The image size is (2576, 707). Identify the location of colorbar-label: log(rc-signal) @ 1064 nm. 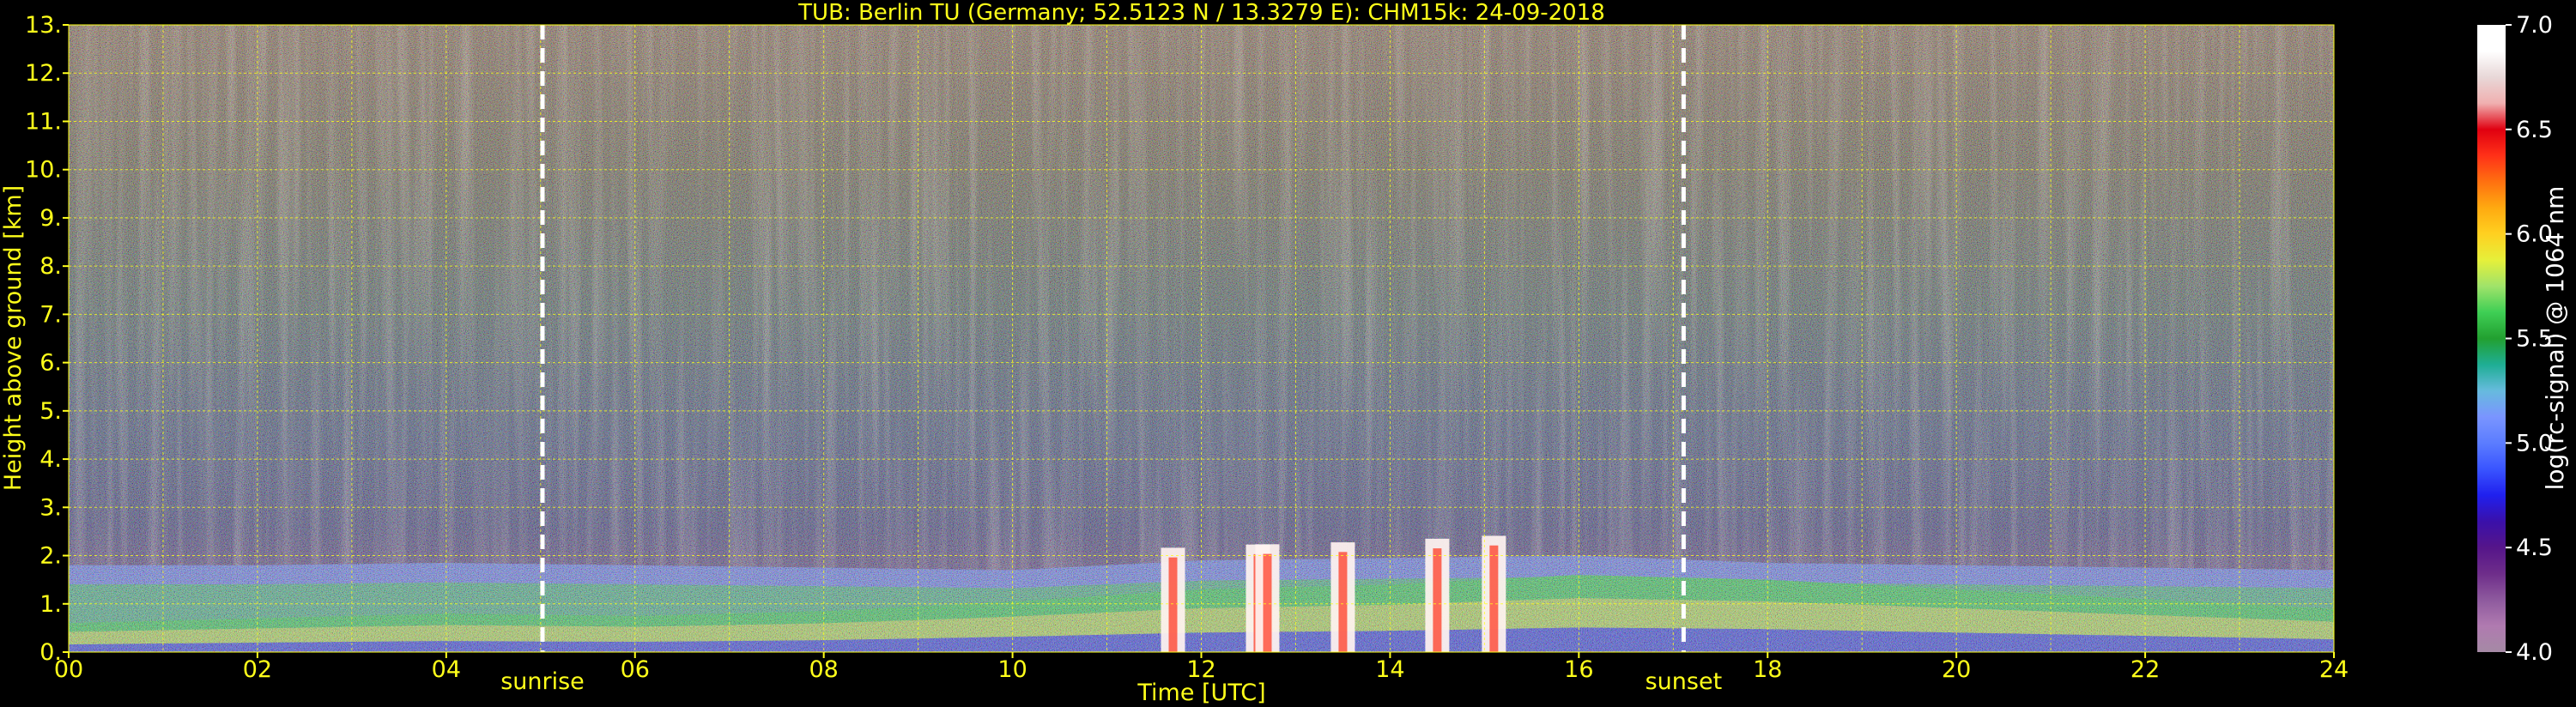
(2555, 338).